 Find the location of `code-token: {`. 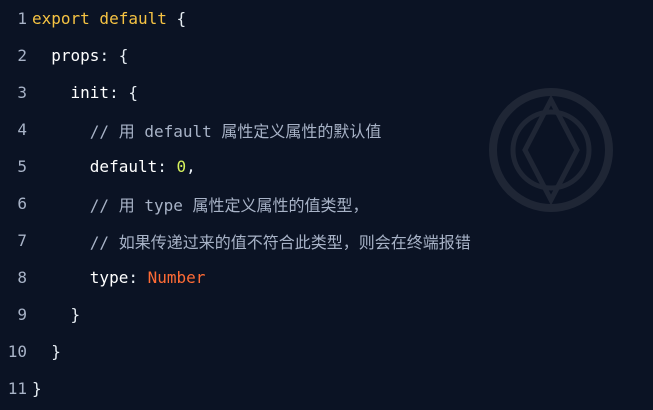

code-token: { is located at coordinates (176, 18).